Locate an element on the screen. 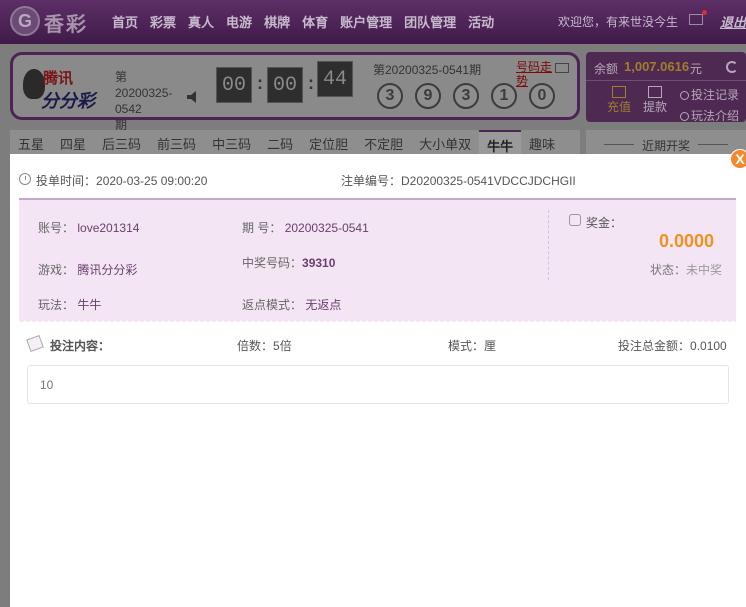  mail-icon is located at coordinates (696, 19).